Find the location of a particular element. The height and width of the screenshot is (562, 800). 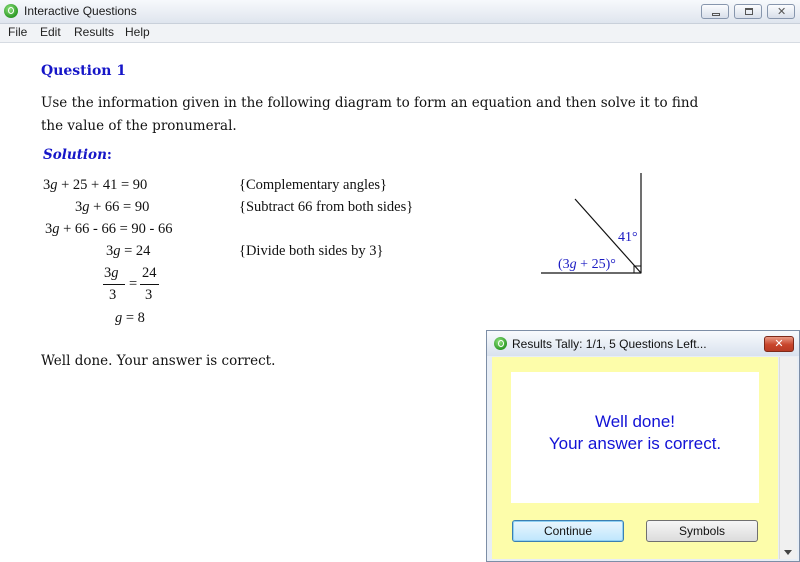

continue-button: Continue is located at coordinates (568, 531).